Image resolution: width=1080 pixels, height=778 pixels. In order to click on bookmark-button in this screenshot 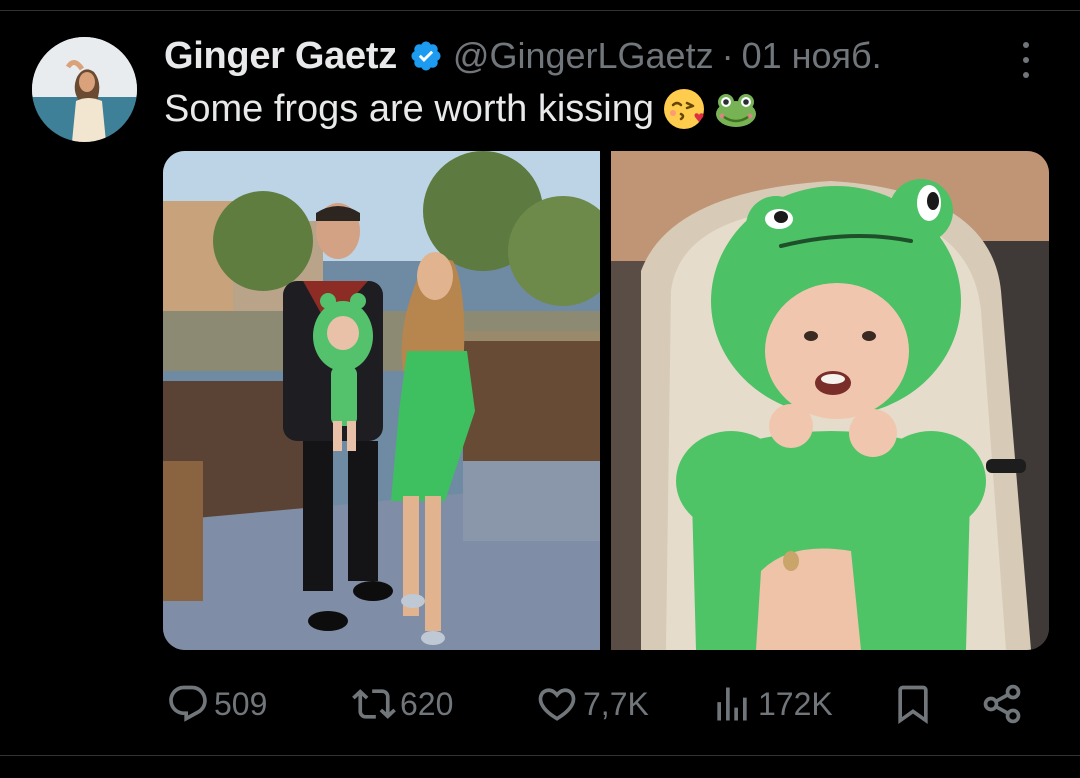, I will do `click(913, 704)`.